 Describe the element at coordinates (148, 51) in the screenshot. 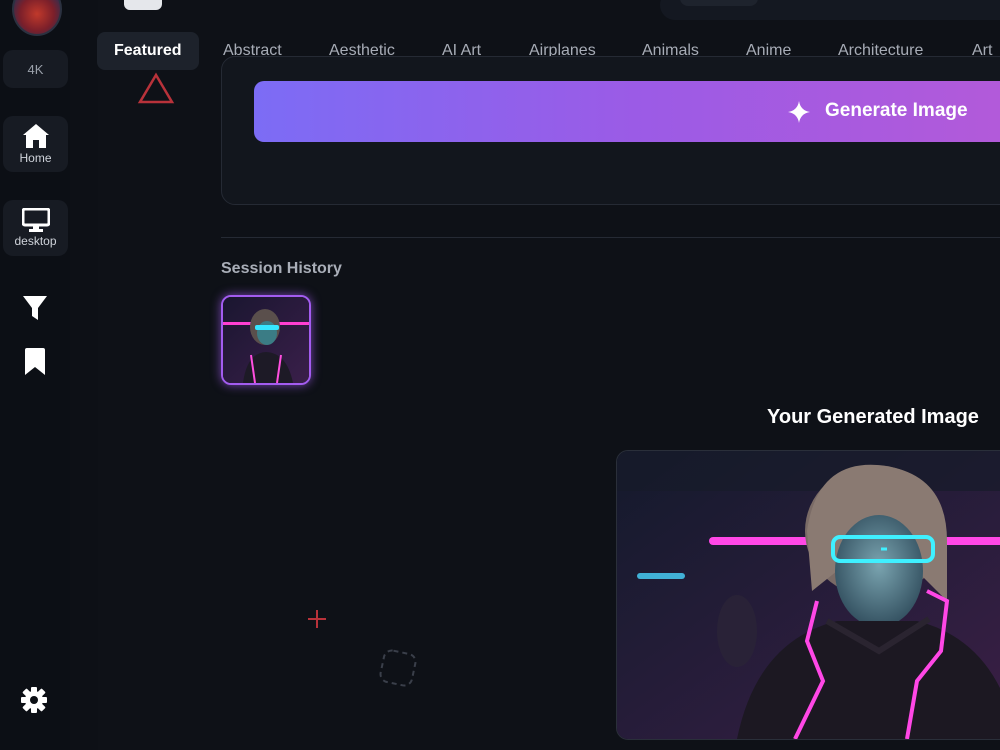

I see `tab-featured: Featured` at that location.